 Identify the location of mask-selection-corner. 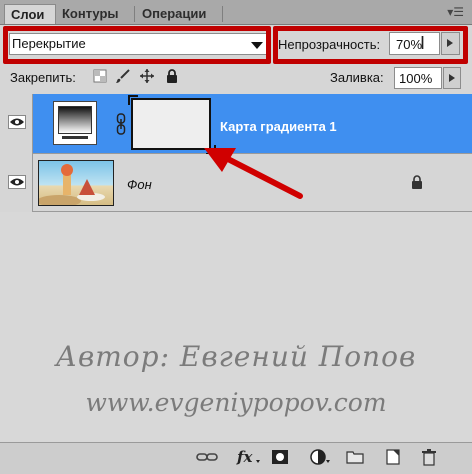
(133, 100).